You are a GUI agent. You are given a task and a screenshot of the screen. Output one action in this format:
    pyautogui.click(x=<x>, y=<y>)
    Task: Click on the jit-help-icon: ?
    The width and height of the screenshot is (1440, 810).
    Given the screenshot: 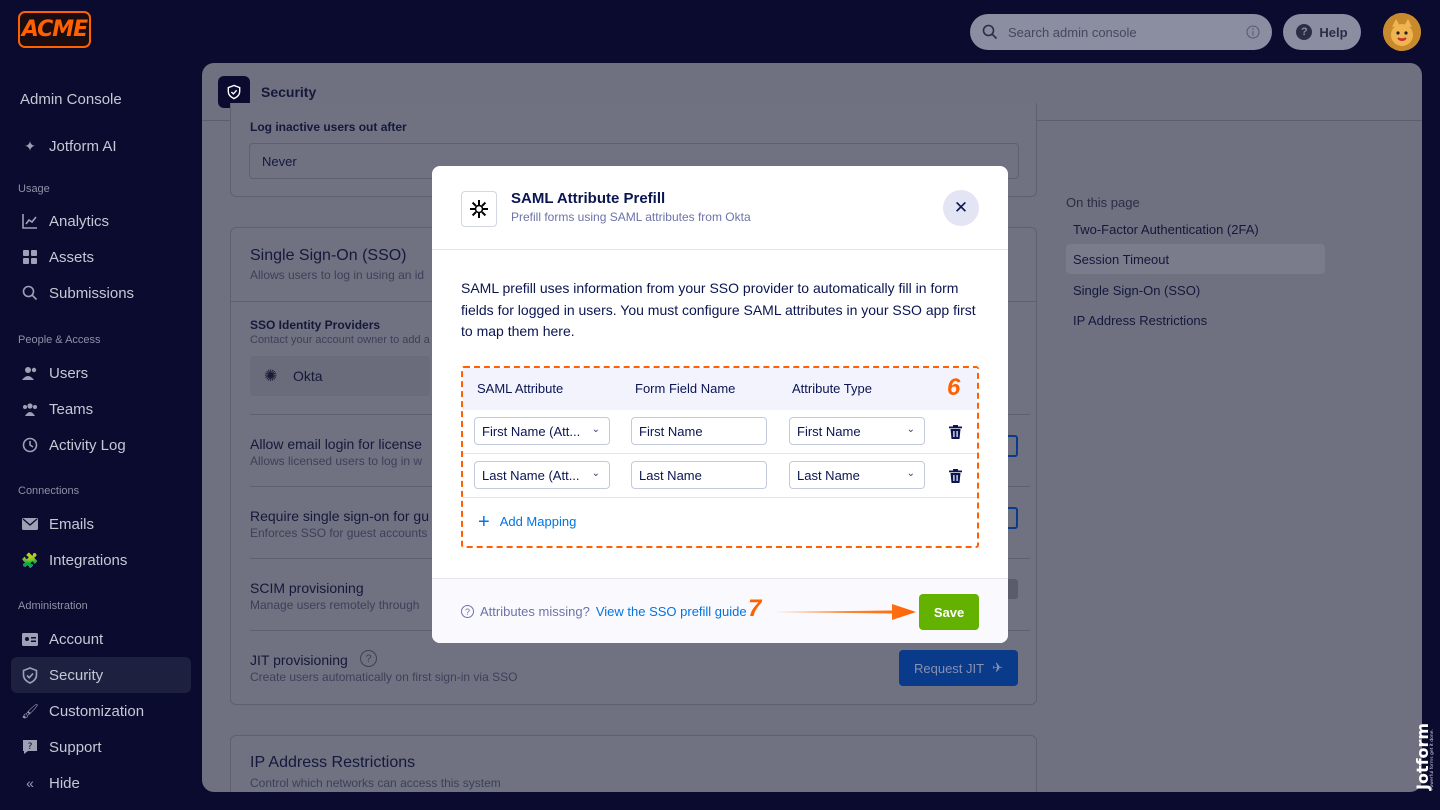 What is the action you would take?
    pyautogui.click(x=368, y=658)
    